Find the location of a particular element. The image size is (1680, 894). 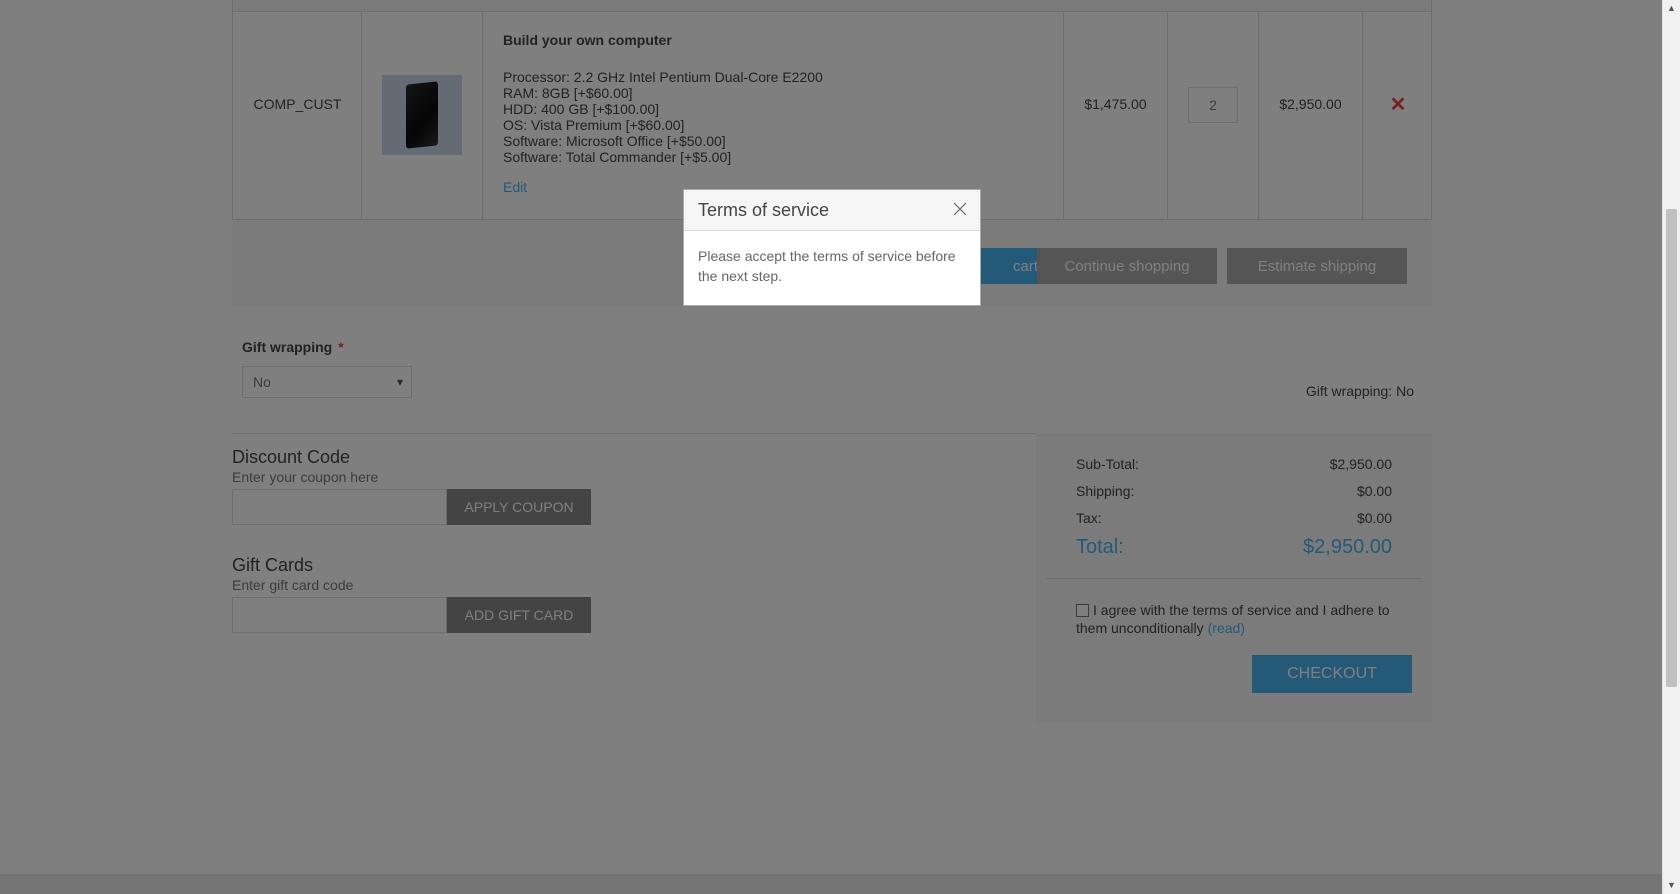

vertical-scrollbar: ▲ ▼ is located at coordinates (1671, 447).